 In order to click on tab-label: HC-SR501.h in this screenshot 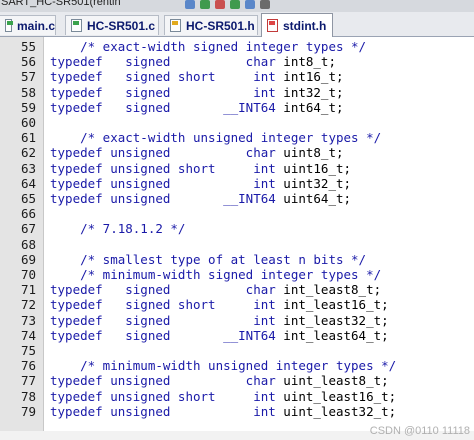, I will do `click(220, 25)`.